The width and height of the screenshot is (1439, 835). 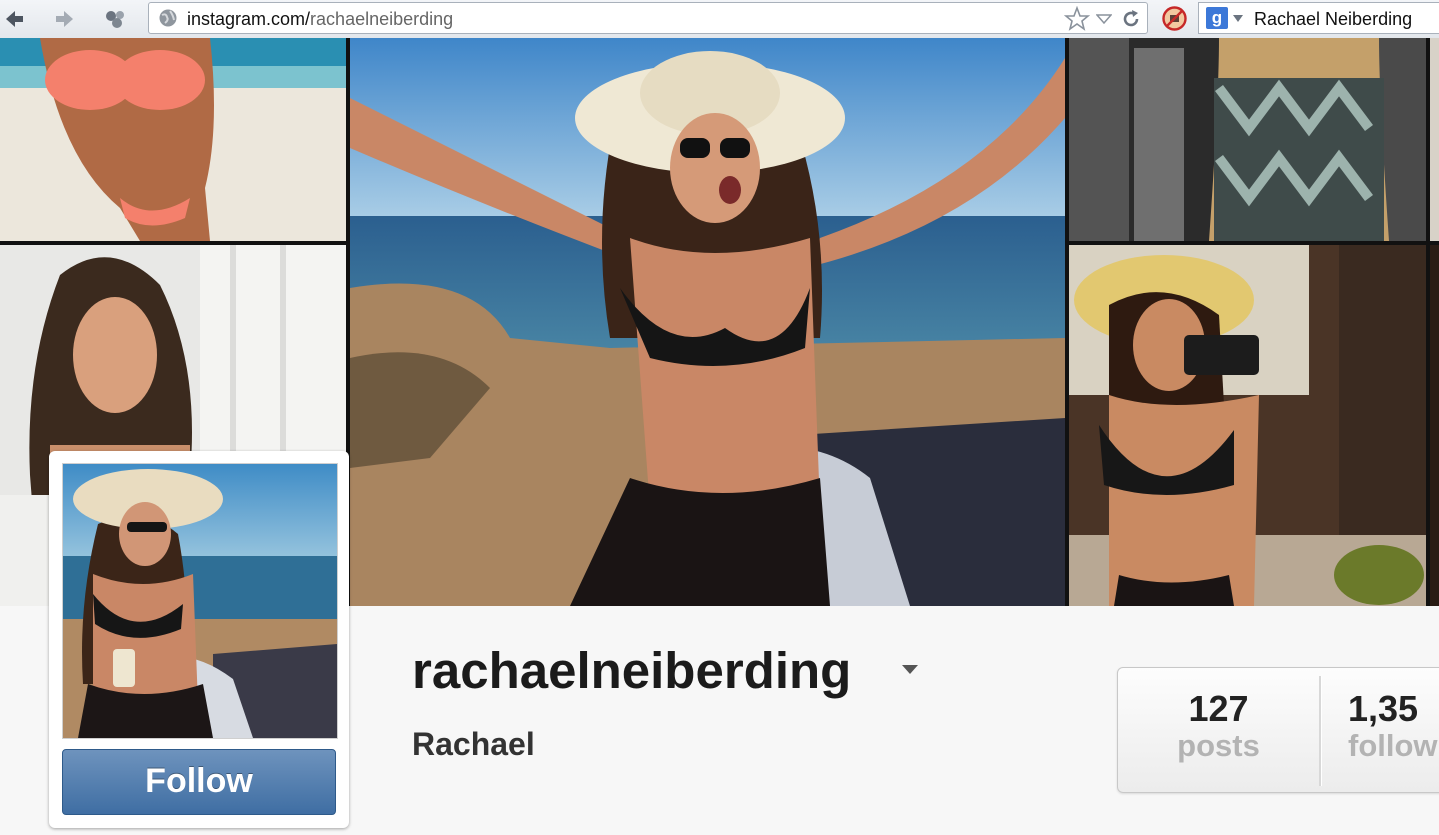 I want to click on forward-arrow-icon, so click(x=64, y=19).